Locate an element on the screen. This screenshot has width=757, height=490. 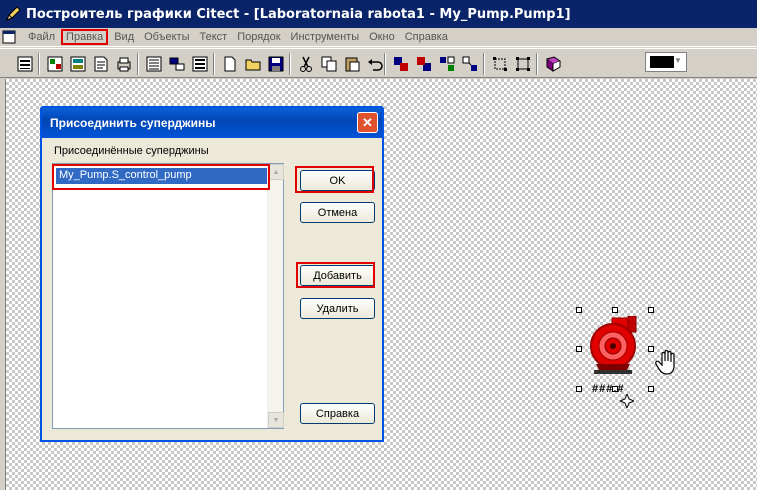
hand-cursor-icon is located at coordinates (665, 362).